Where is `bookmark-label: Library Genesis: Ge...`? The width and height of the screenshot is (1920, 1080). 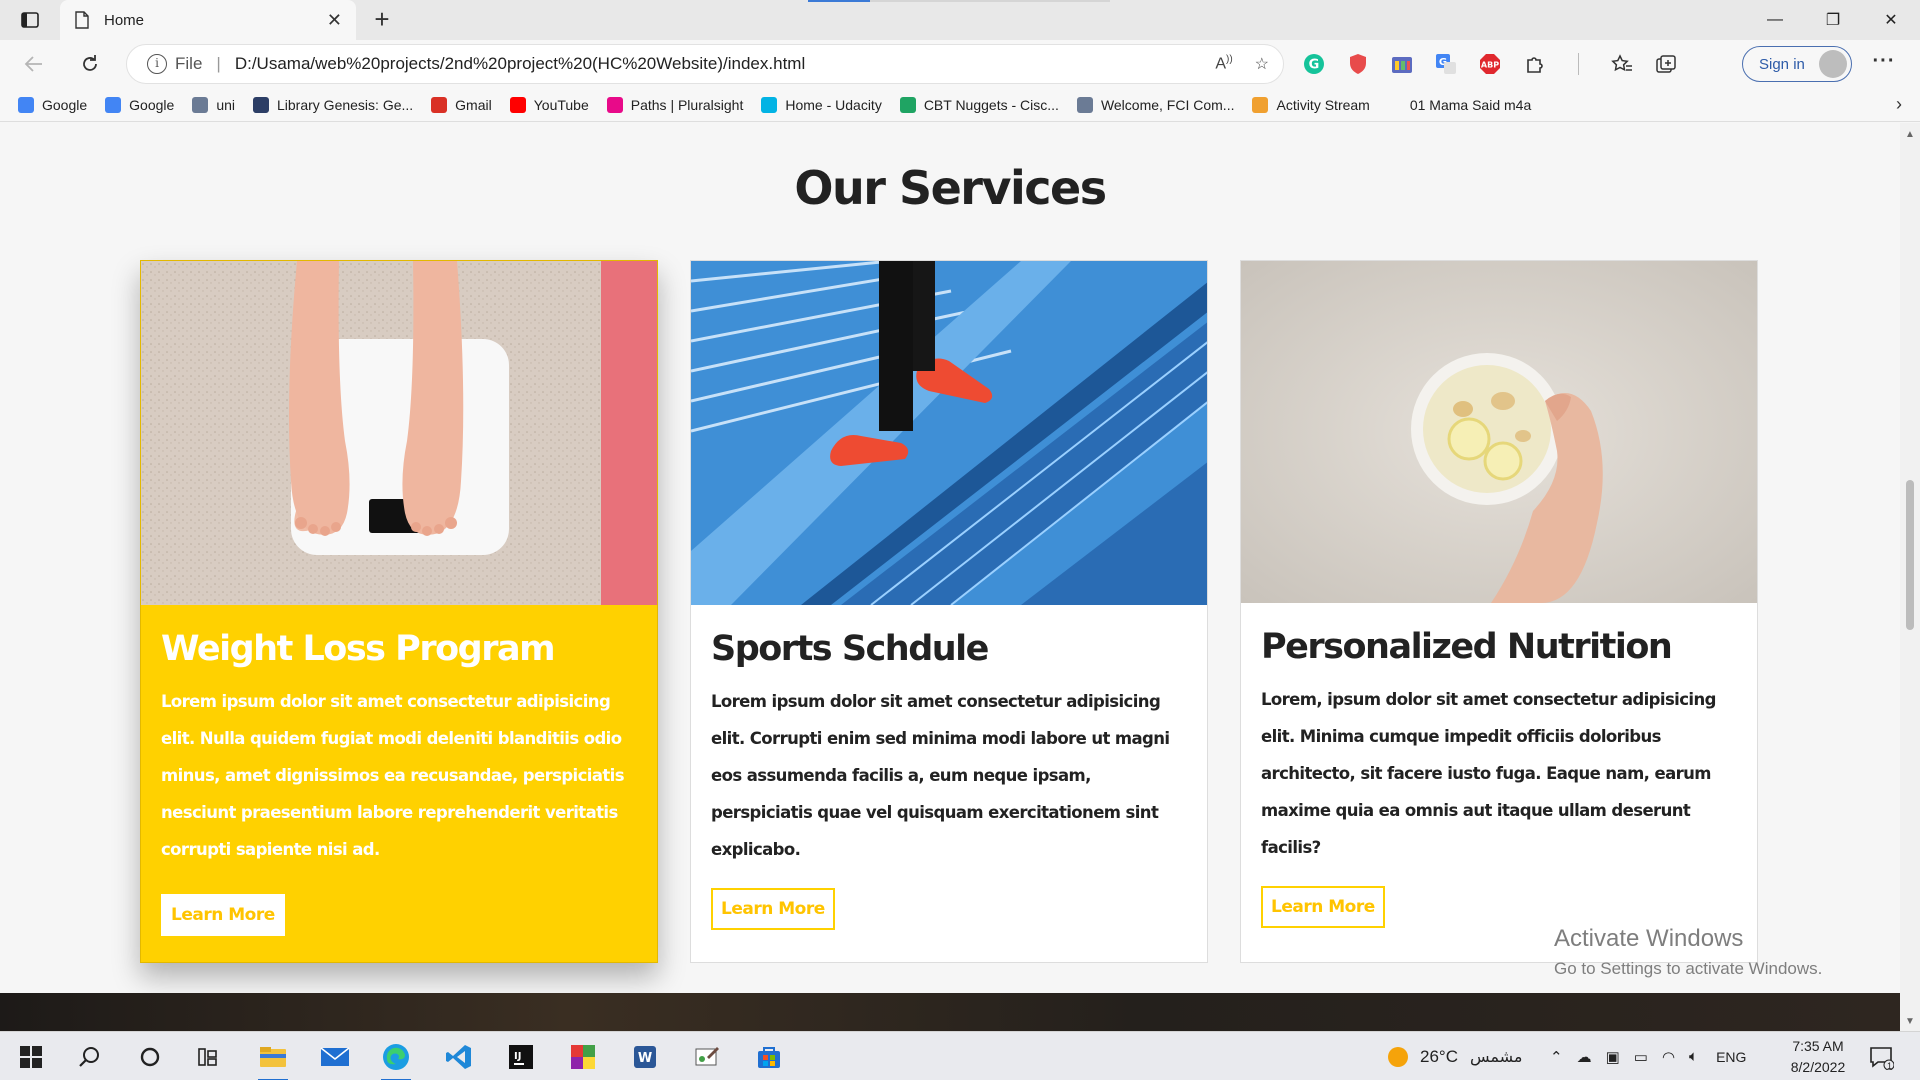 bookmark-label: Library Genesis: Ge... is located at coordinates (345, 104).